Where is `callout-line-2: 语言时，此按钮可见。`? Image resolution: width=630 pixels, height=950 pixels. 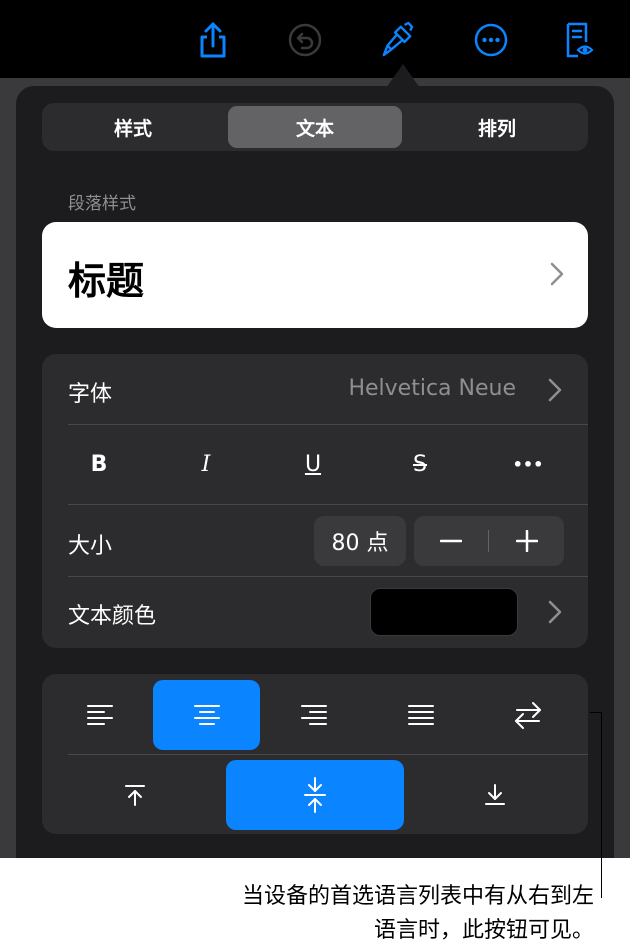 callout-line-2: 语言时，此按钮可见。 is located at coordinates (483, 930).